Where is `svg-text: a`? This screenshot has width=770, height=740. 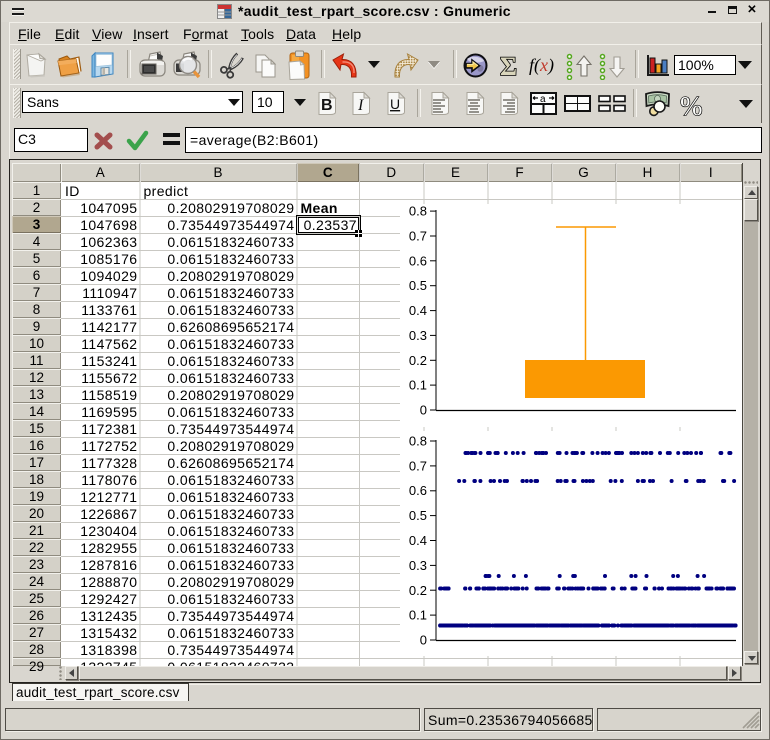 svg-text: a is located at coordinates (543, 99).